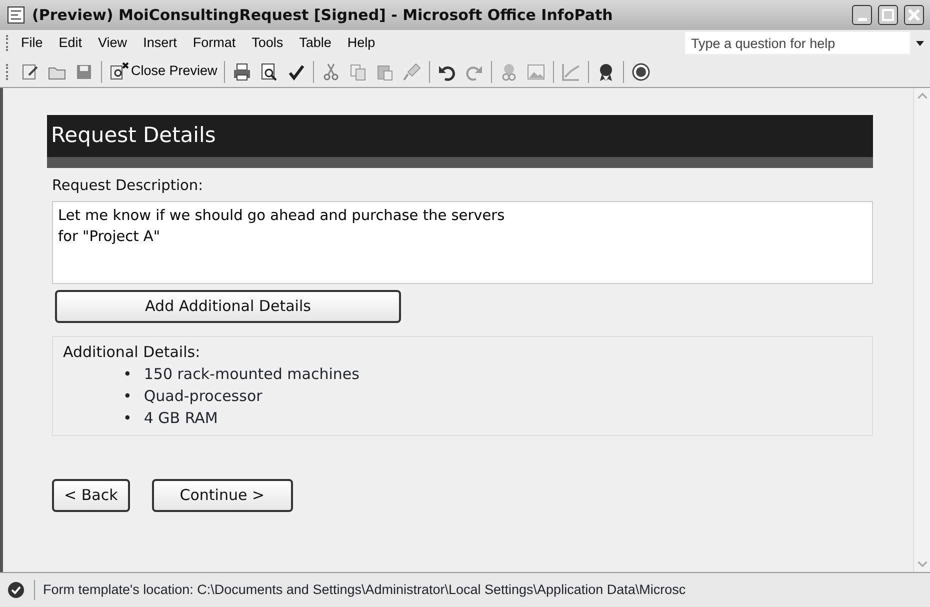 This screenshot has width=930, height=607. I want to click on minimize-icon, so click(862, 19).